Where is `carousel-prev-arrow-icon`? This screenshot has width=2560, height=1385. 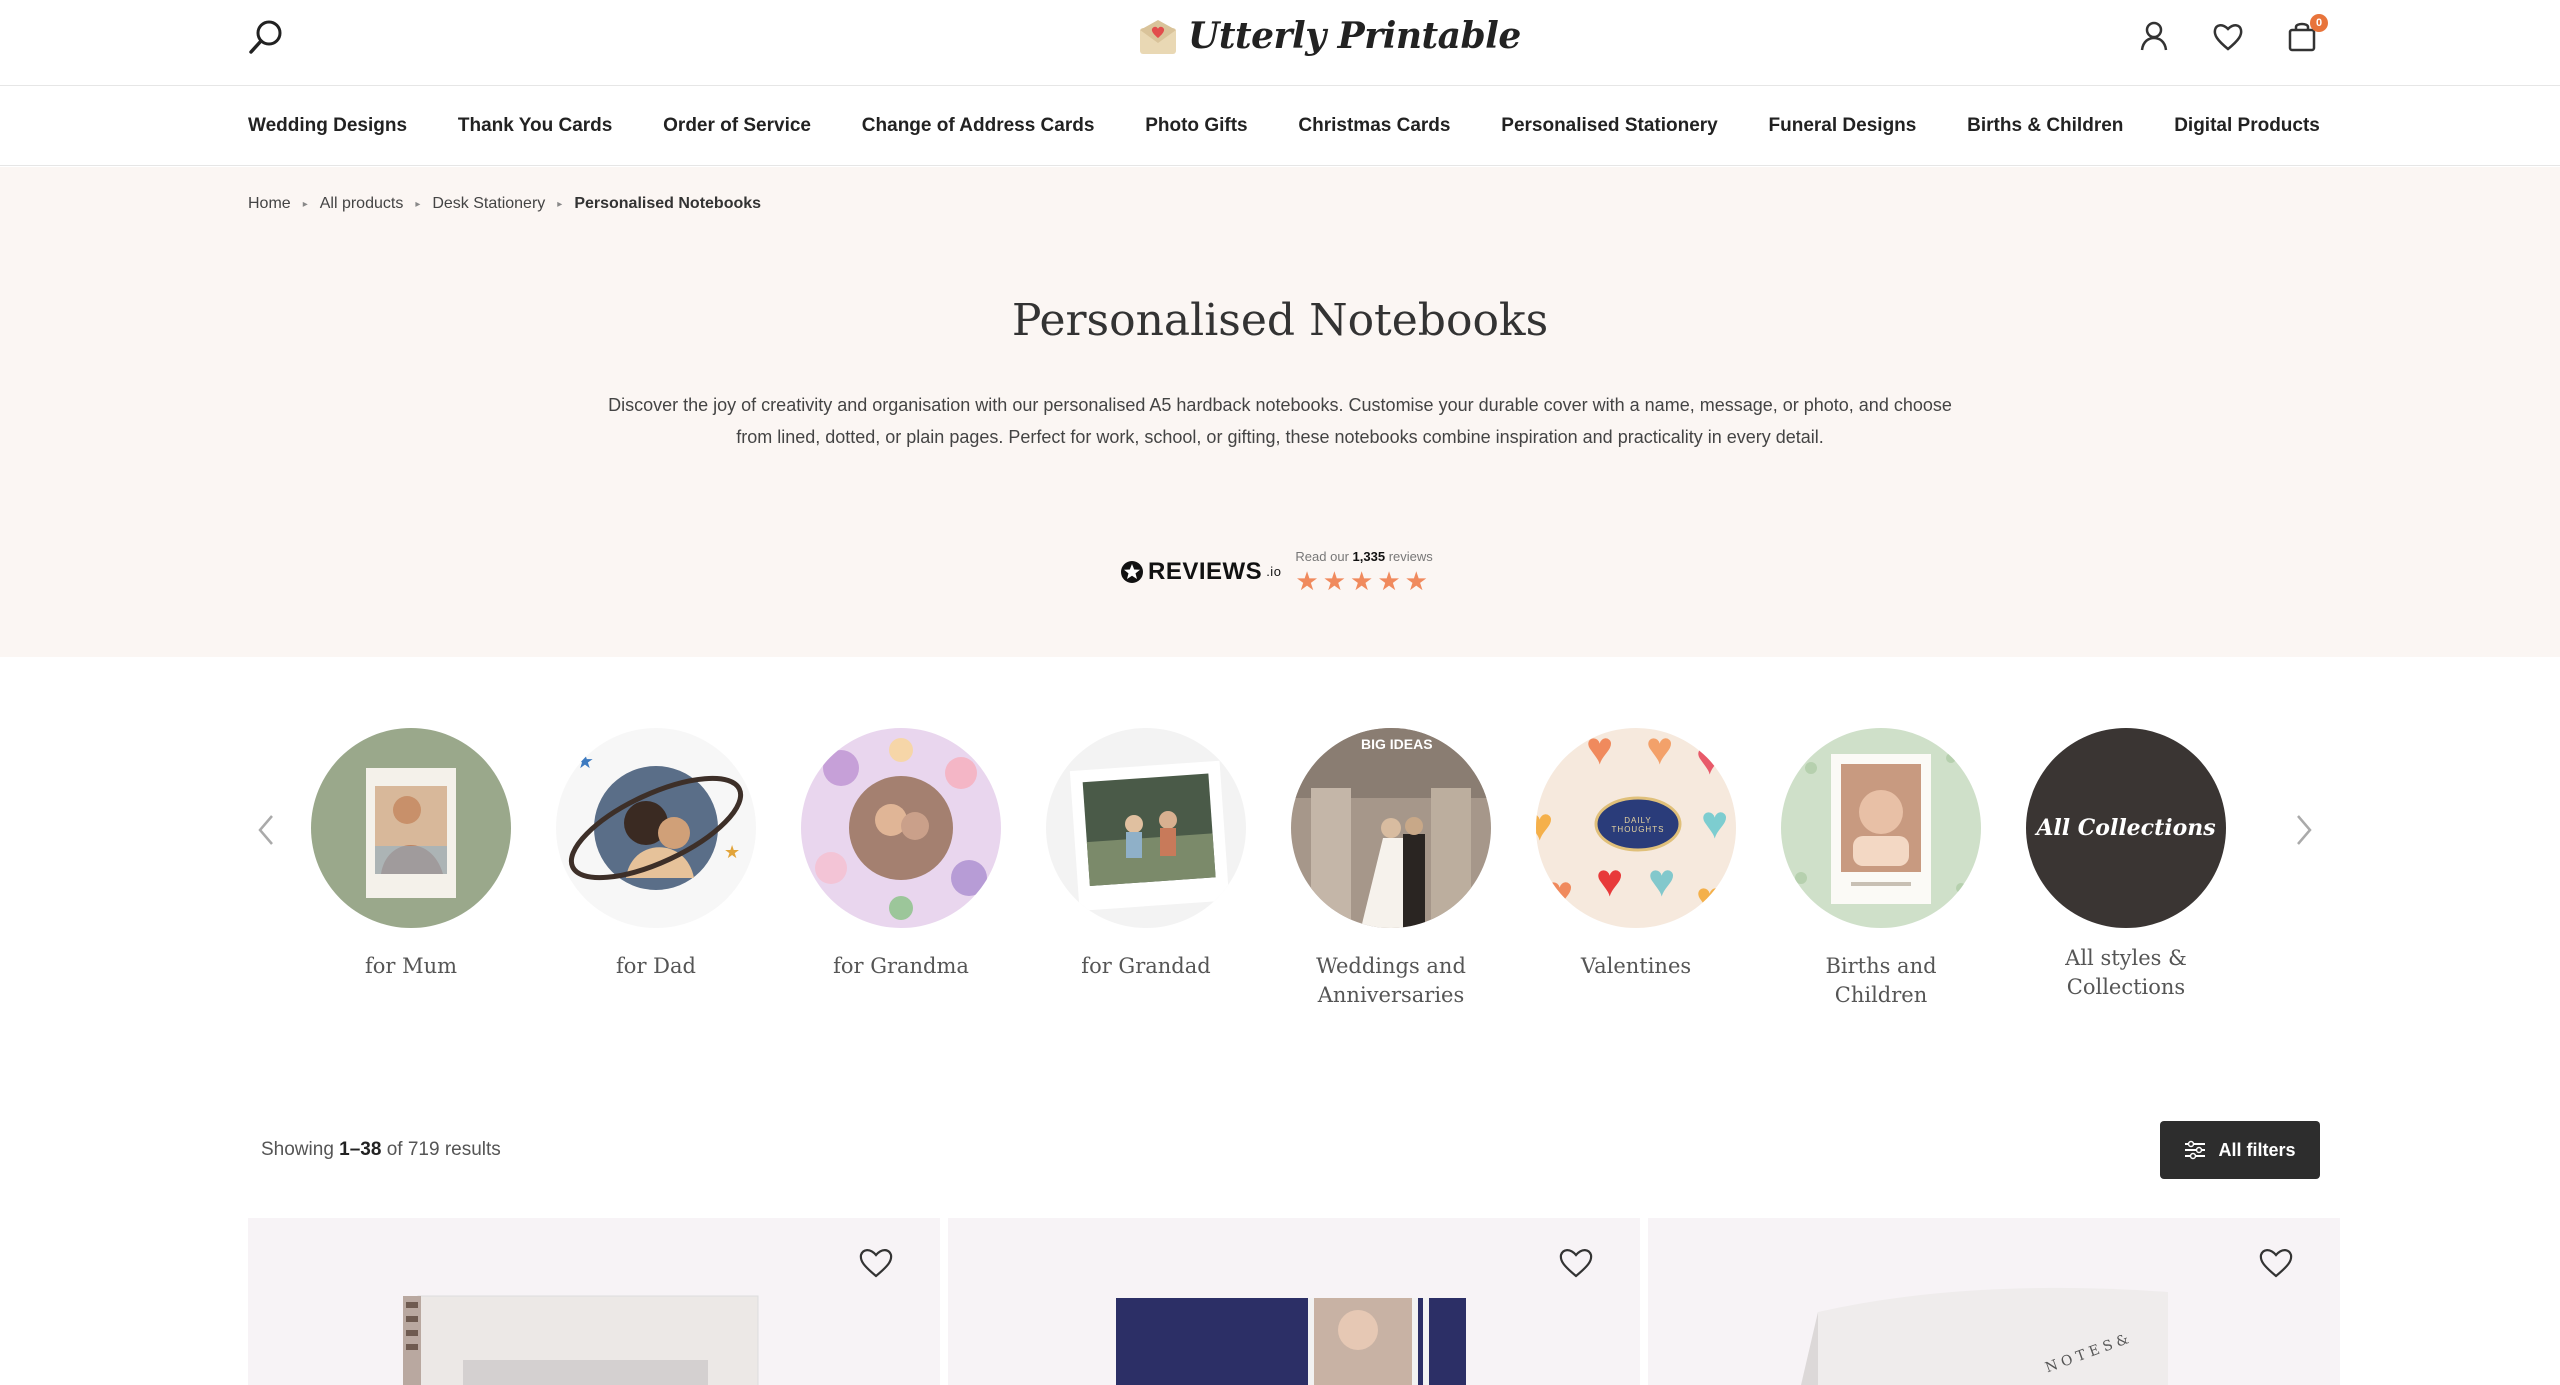
carousel-prev-arrow-icon is located at coordinates (266, 830).